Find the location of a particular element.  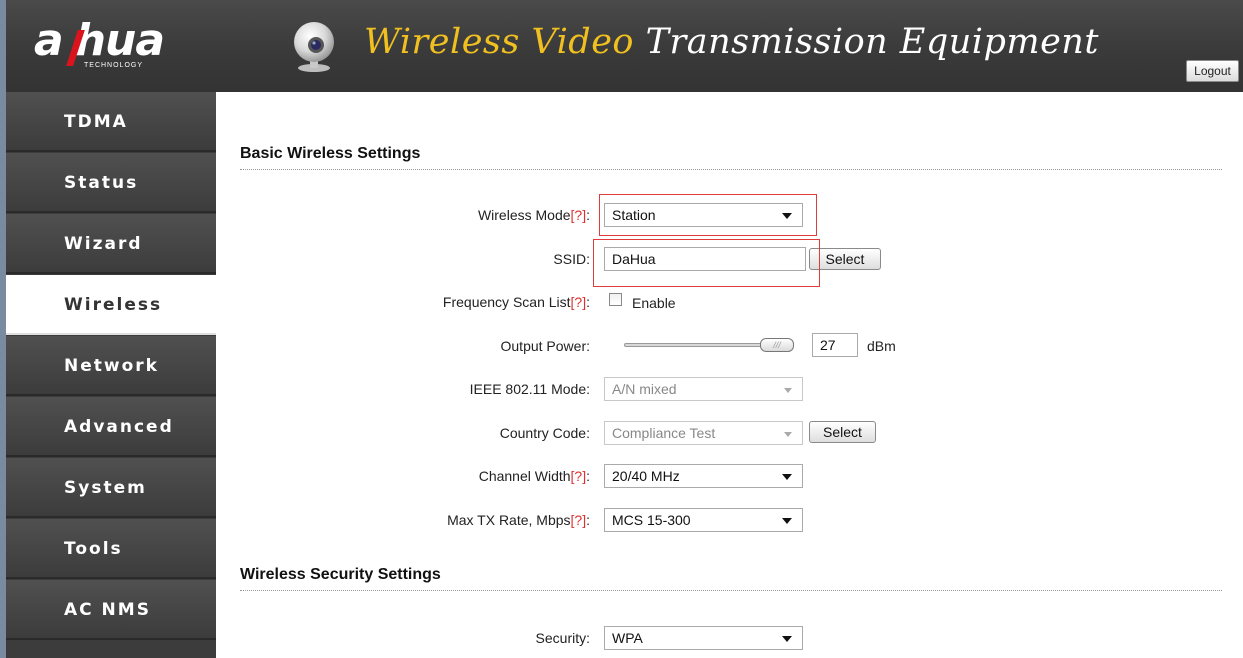

country-code-label: Country Code: is located at coordinates (544, 433).